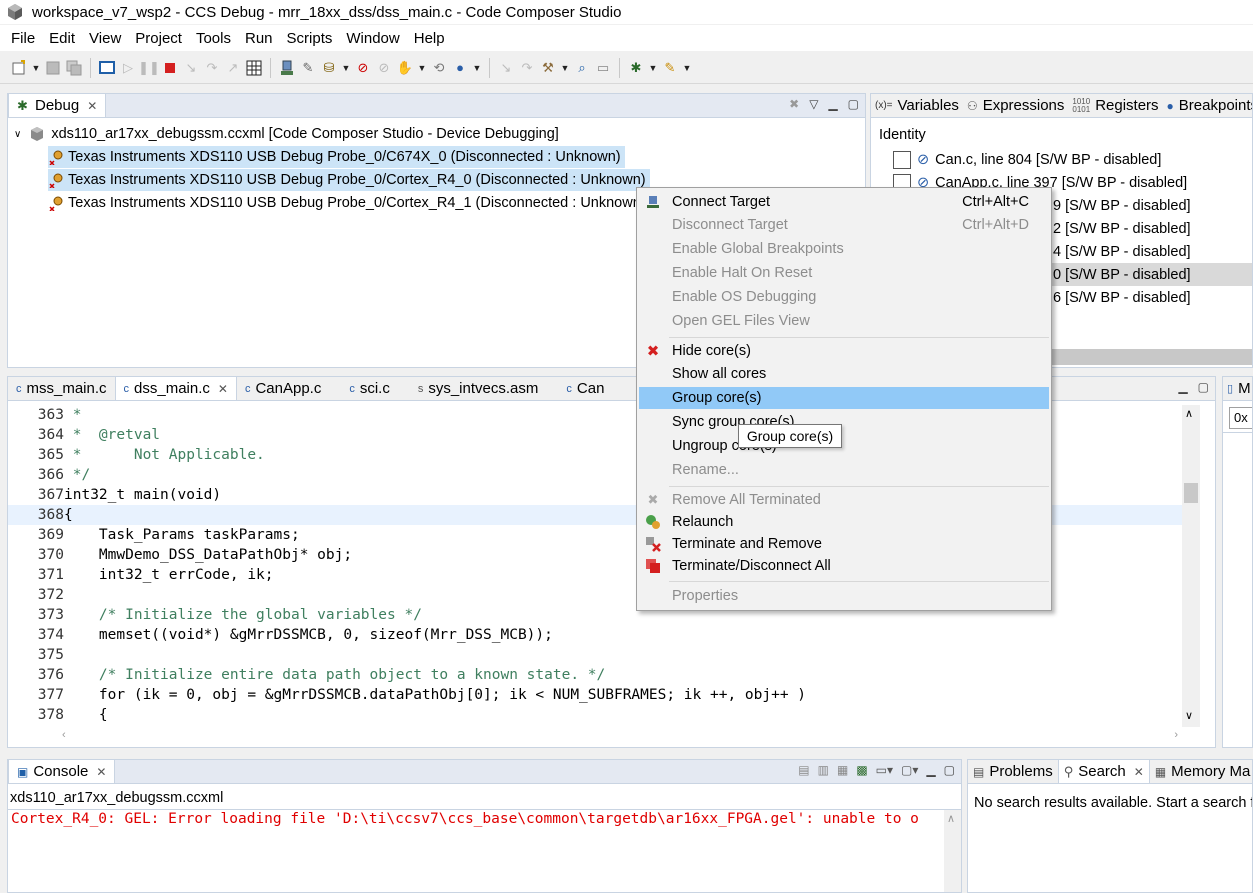  Describe the element at coordinates (670, 68) in the screenshot. I see `run-tools-icon: ✎` at that location.